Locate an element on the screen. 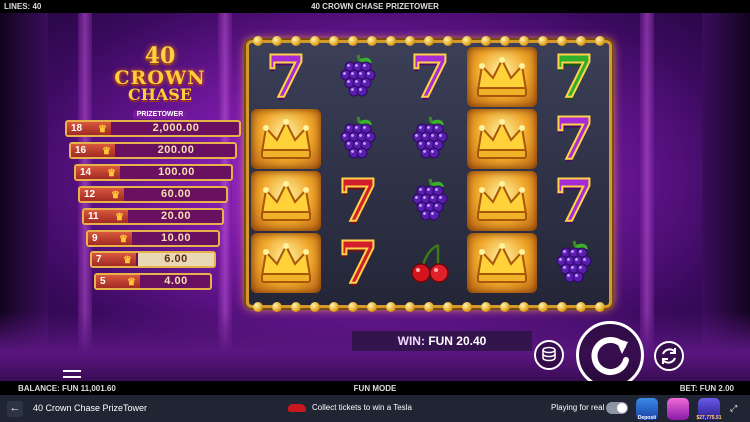 The image size is (750, 422). game-logo: 40 CROWN CHASE PRIZETOWER is located at coordinates (160, 83).